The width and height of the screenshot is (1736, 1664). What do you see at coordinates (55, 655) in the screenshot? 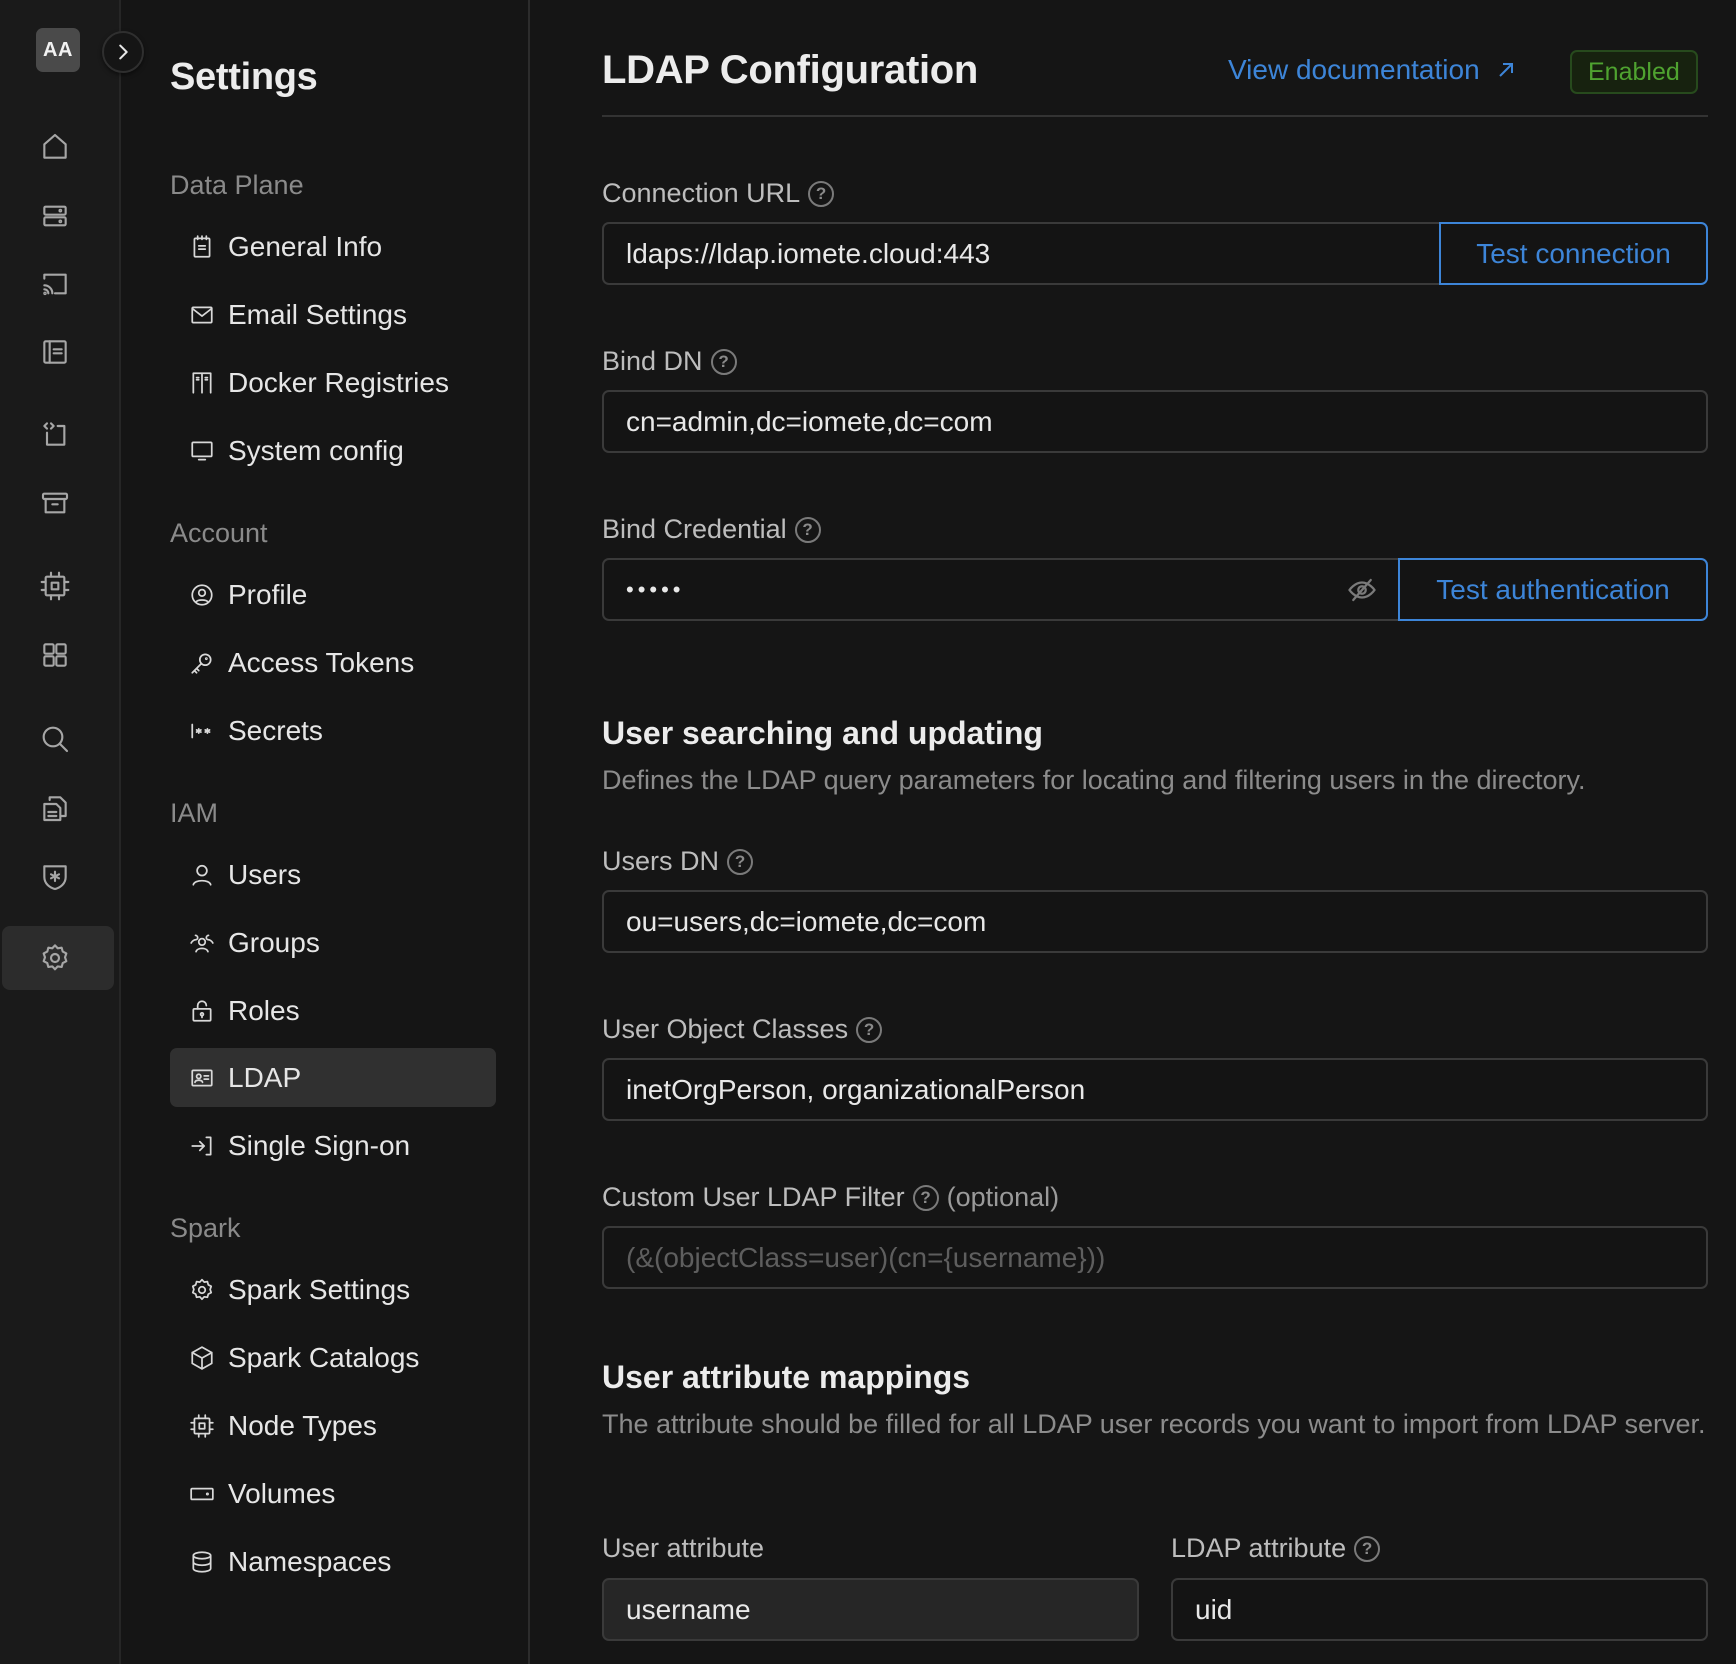
I see `rail-item-apps` at bounding box center [55, 655].